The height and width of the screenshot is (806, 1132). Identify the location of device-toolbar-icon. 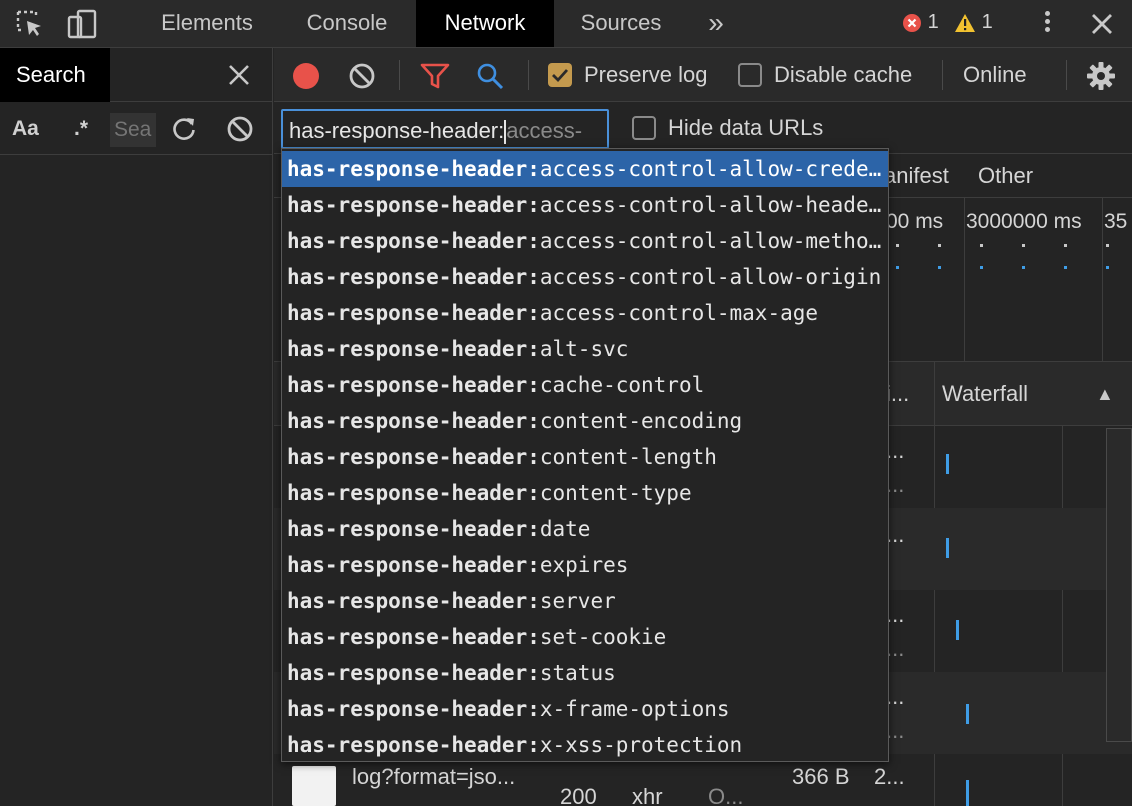
(82, 24).